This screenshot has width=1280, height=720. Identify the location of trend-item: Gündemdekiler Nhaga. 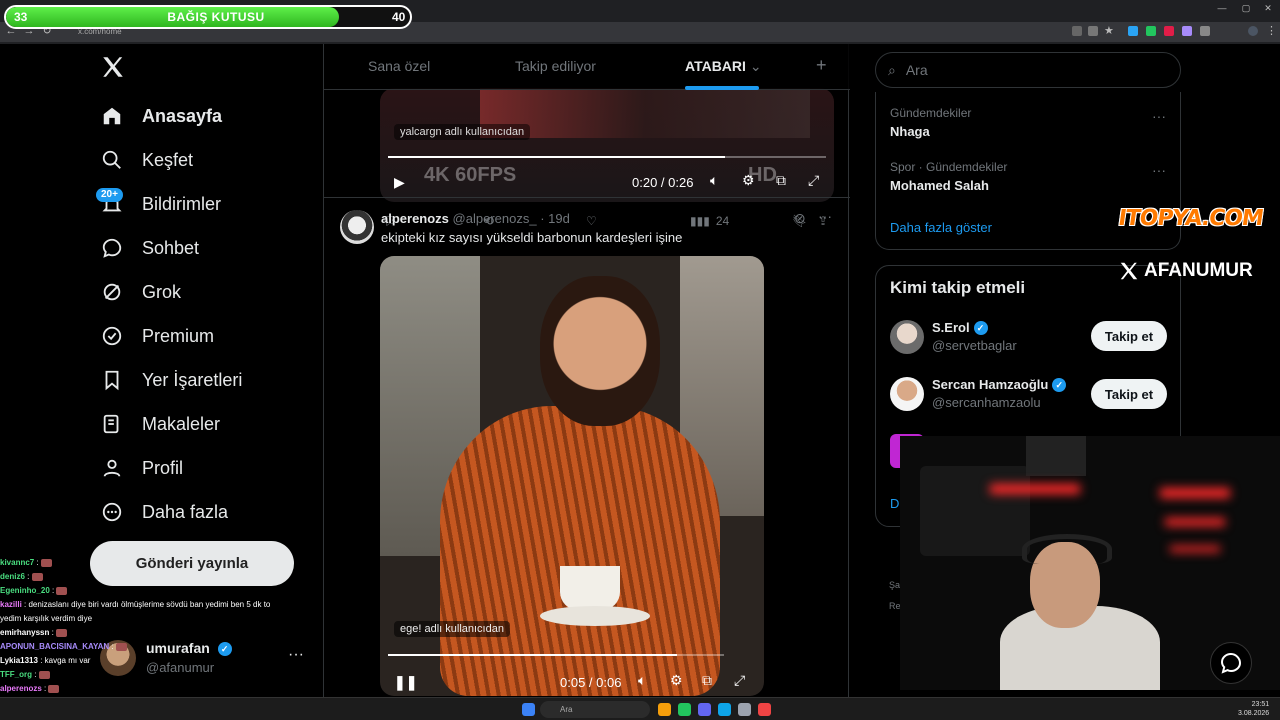
(930, 122).